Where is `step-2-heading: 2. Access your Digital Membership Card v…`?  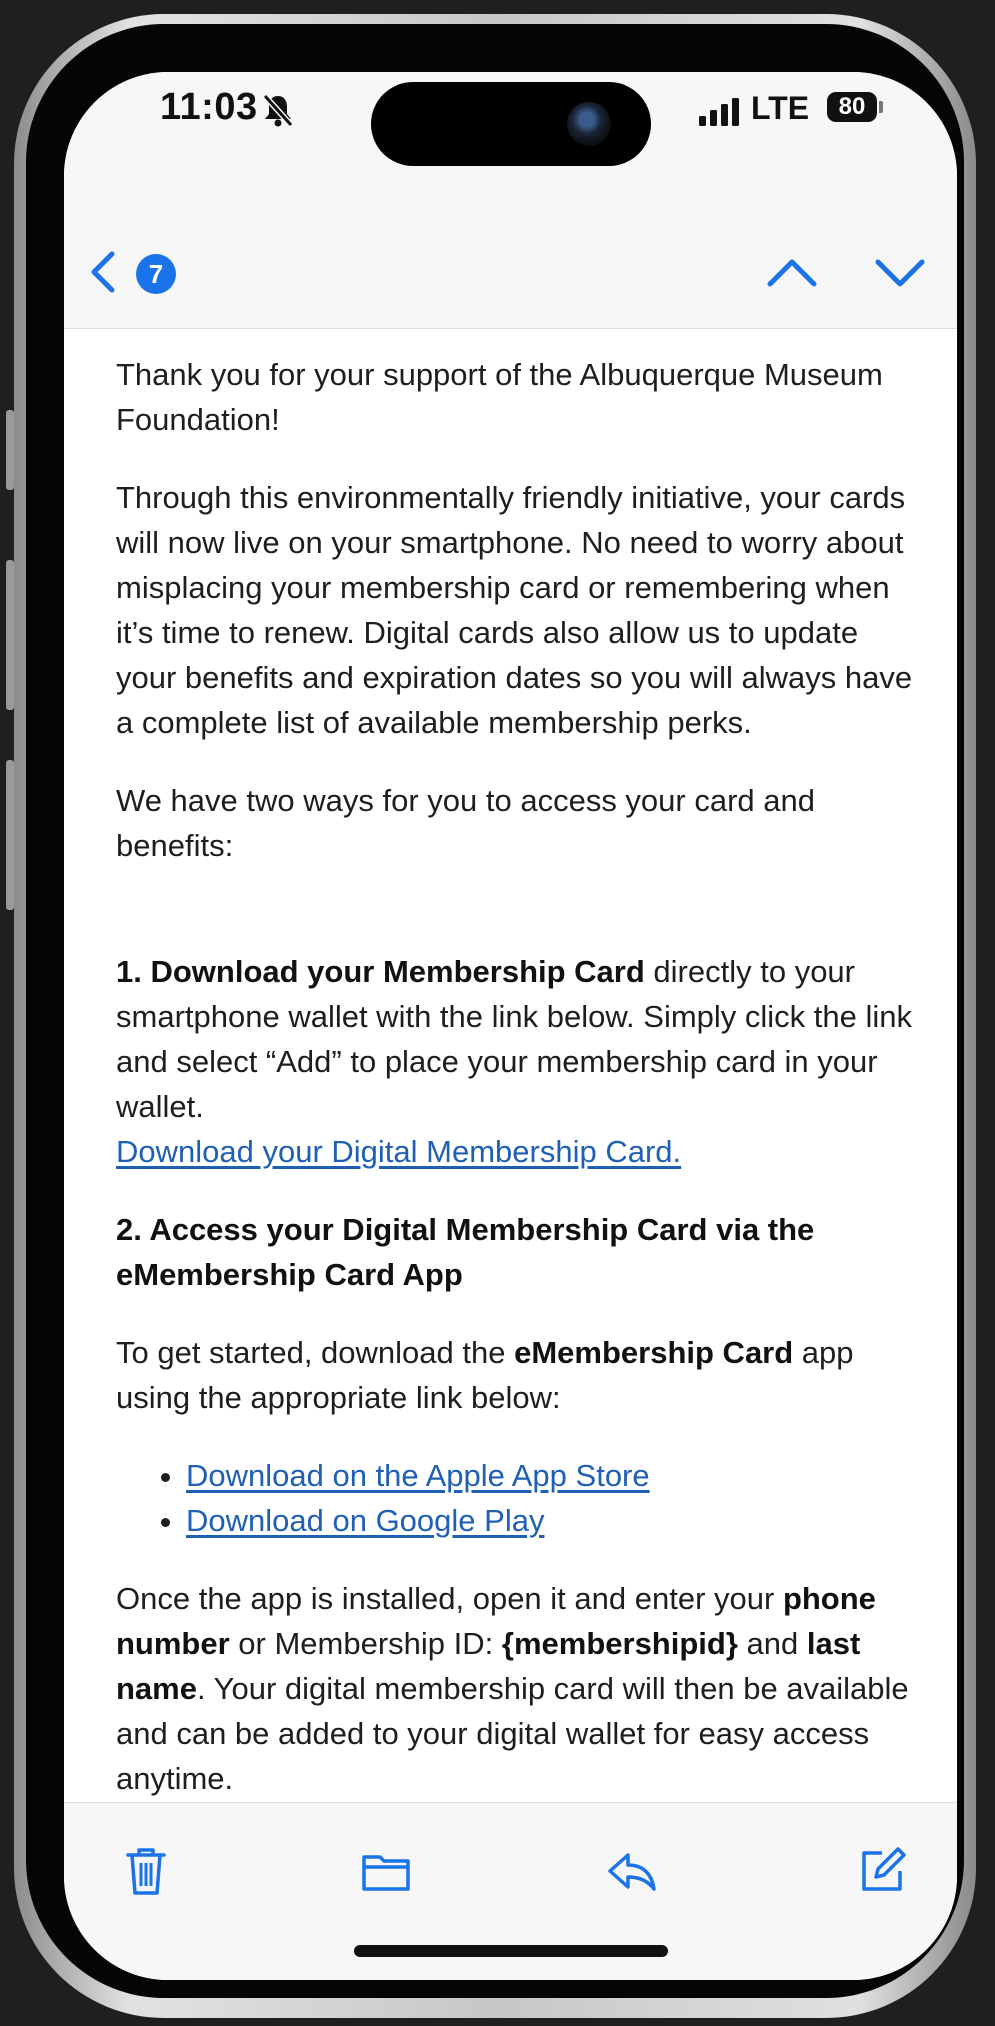
step-2-heading: 2. Access your Digital Membership Card v… is located at coordinates (465, 1252).